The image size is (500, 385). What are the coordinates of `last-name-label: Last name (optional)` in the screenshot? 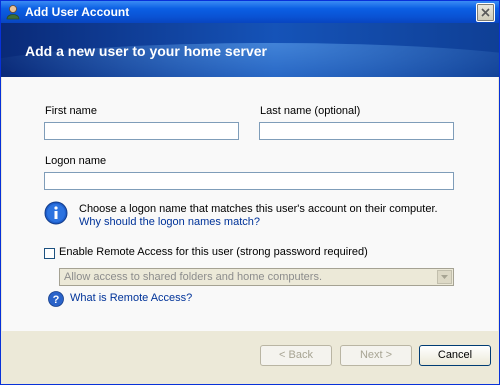 It's located at (310, 111).